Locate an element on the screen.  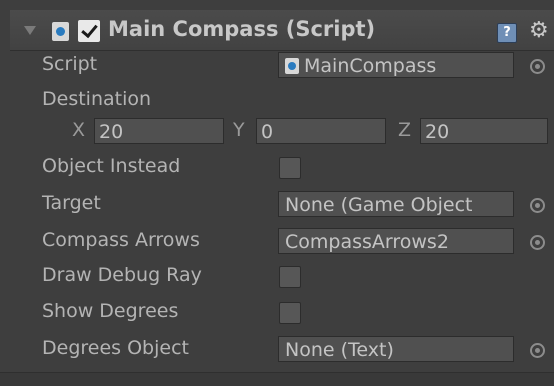
object-instead-label: Object Instead is located at coordinates (111, 166).